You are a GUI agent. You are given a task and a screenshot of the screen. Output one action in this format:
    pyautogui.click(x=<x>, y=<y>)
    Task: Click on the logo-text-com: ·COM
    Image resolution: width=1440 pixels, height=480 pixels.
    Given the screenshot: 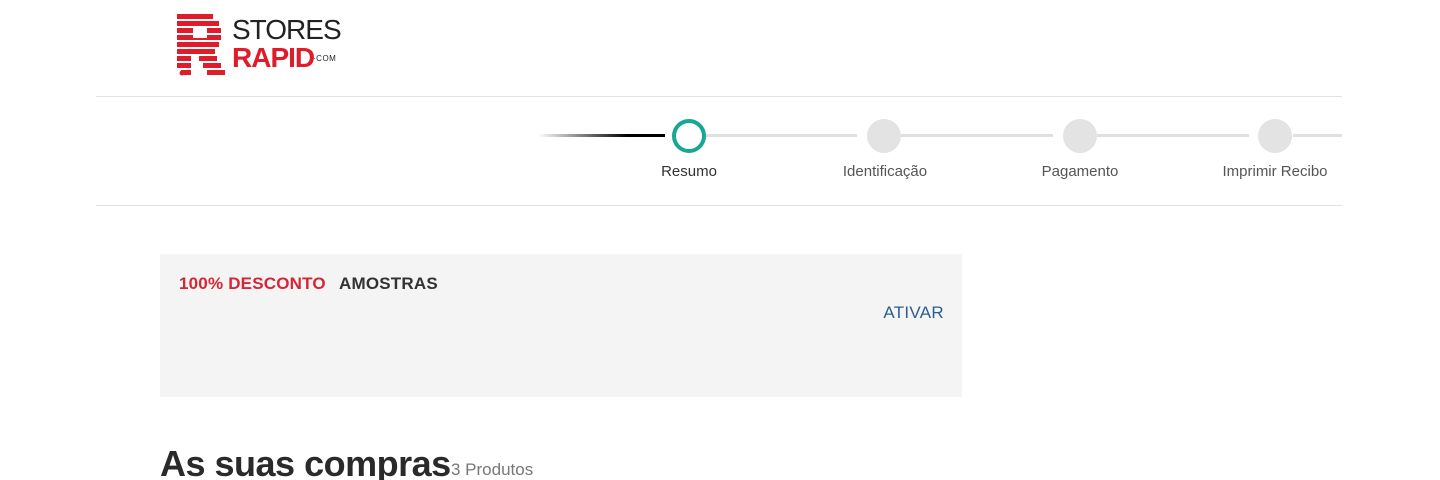 What is the action you would take?
    pyautogui.click(x=325, y=58)
    